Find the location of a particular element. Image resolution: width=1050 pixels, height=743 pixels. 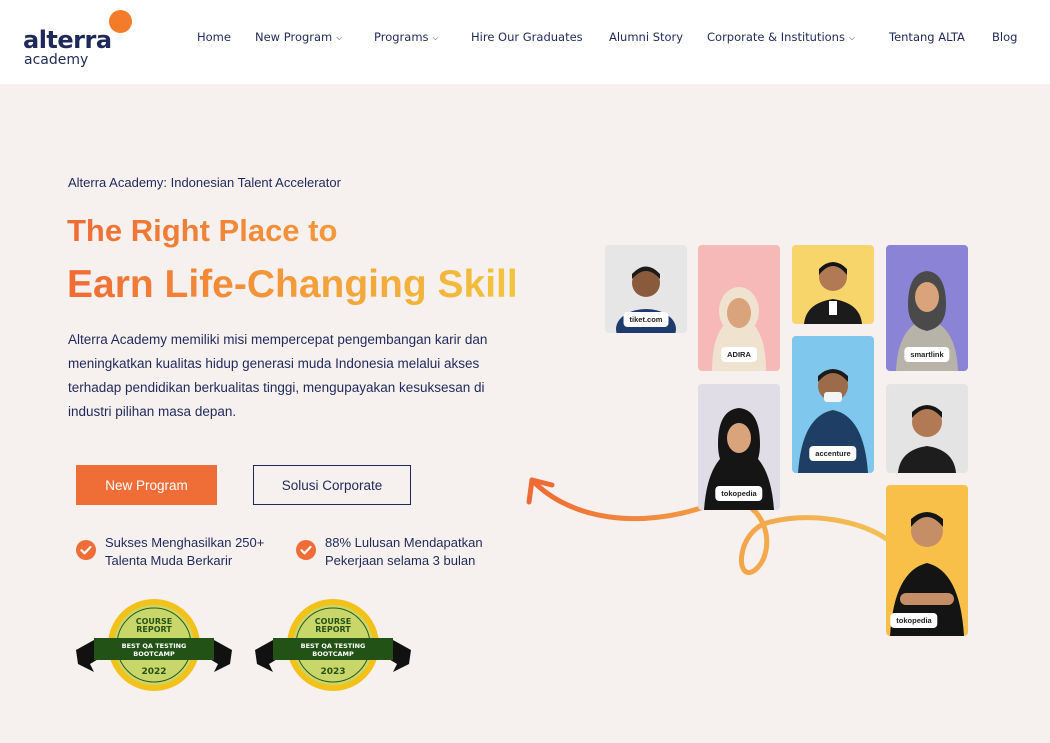

nav-programs: Programs ⌵ is located at coordinates (406, 37).